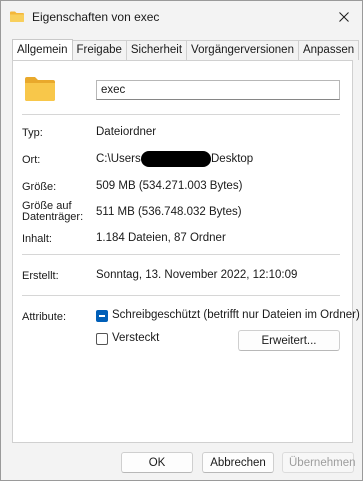 This screenshot has width=363, height=481. I want to click on apply-button: Übernehmen, so click(318, 462).